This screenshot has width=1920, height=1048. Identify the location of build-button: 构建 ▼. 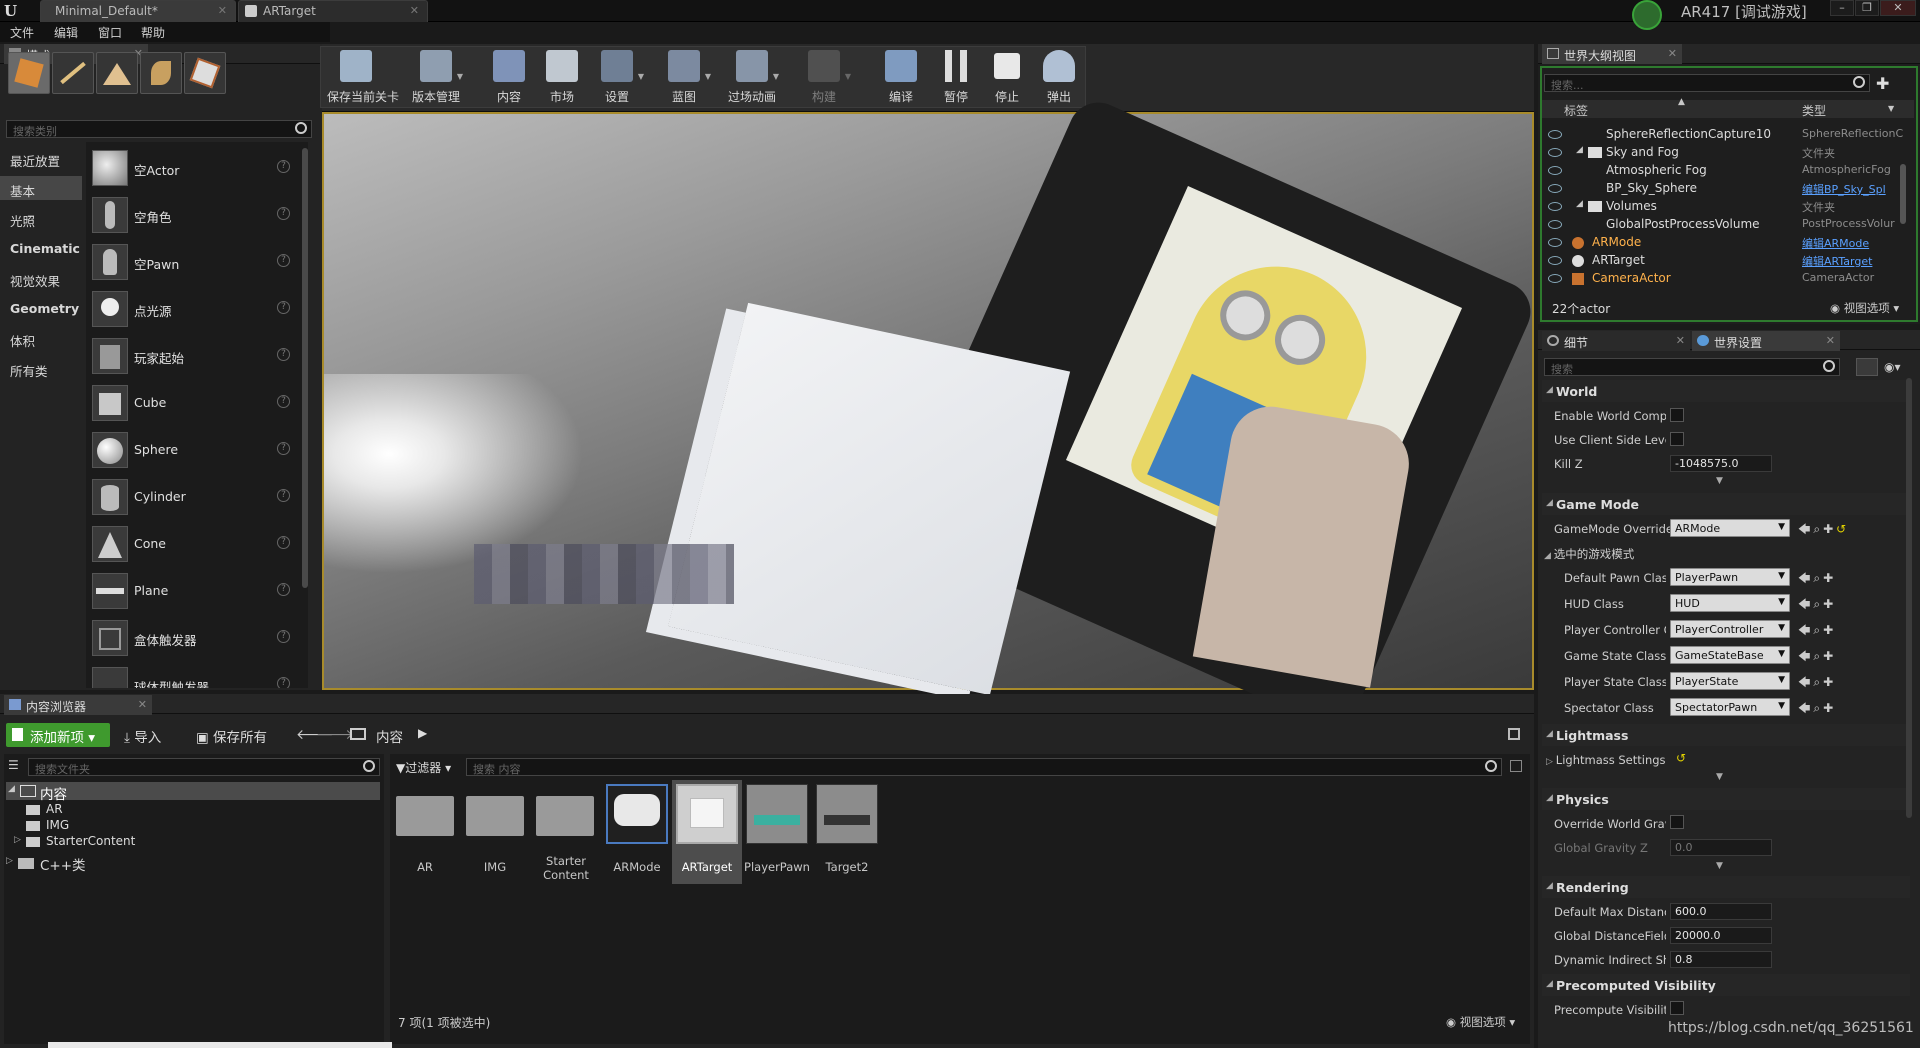
(824, 76).